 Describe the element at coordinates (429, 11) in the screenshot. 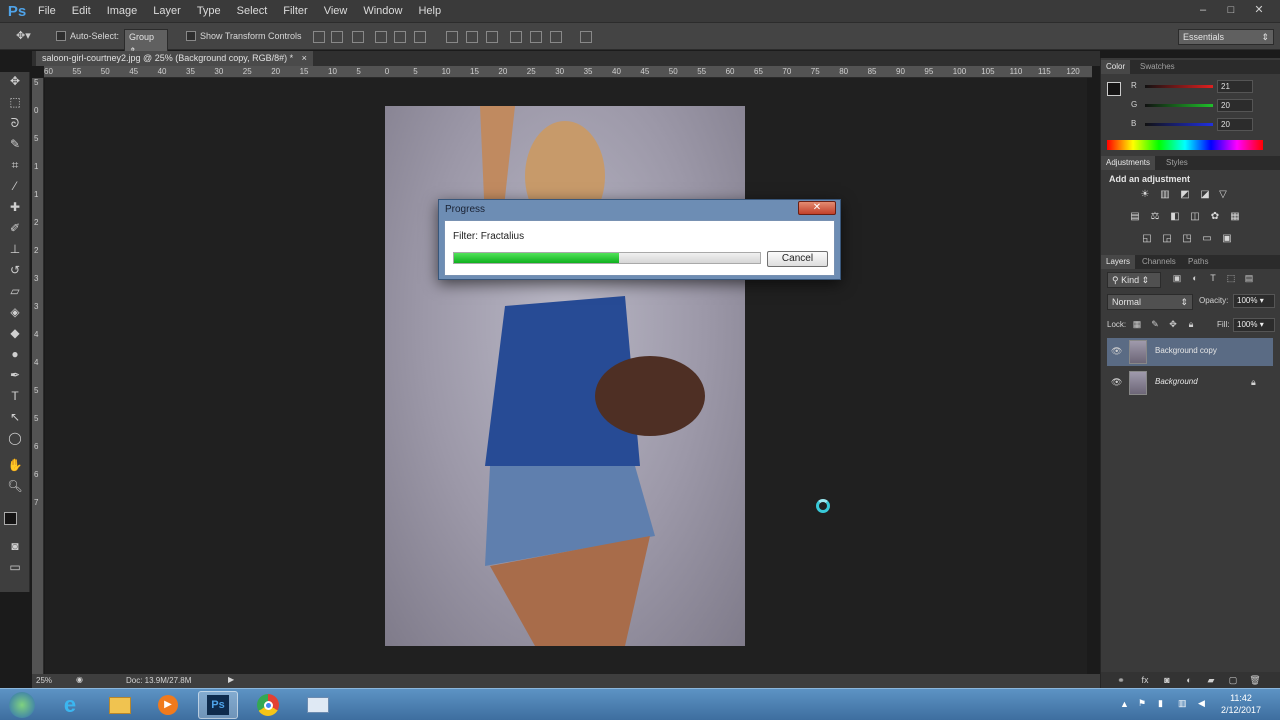

I see `menu-help: Help` at that location.